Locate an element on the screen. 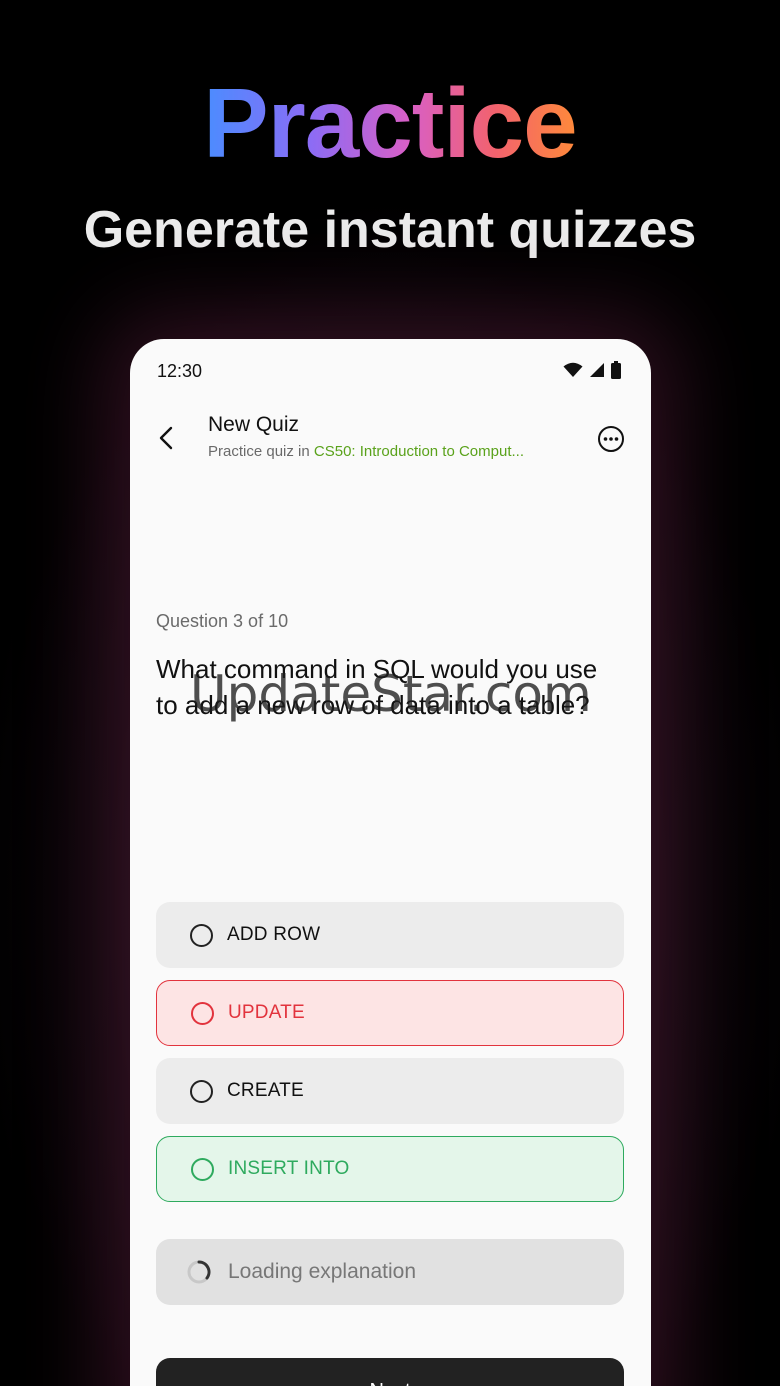 The image size is (780, 1386). explanation-label: Loading explanation is located at coordinates (322, 1271).